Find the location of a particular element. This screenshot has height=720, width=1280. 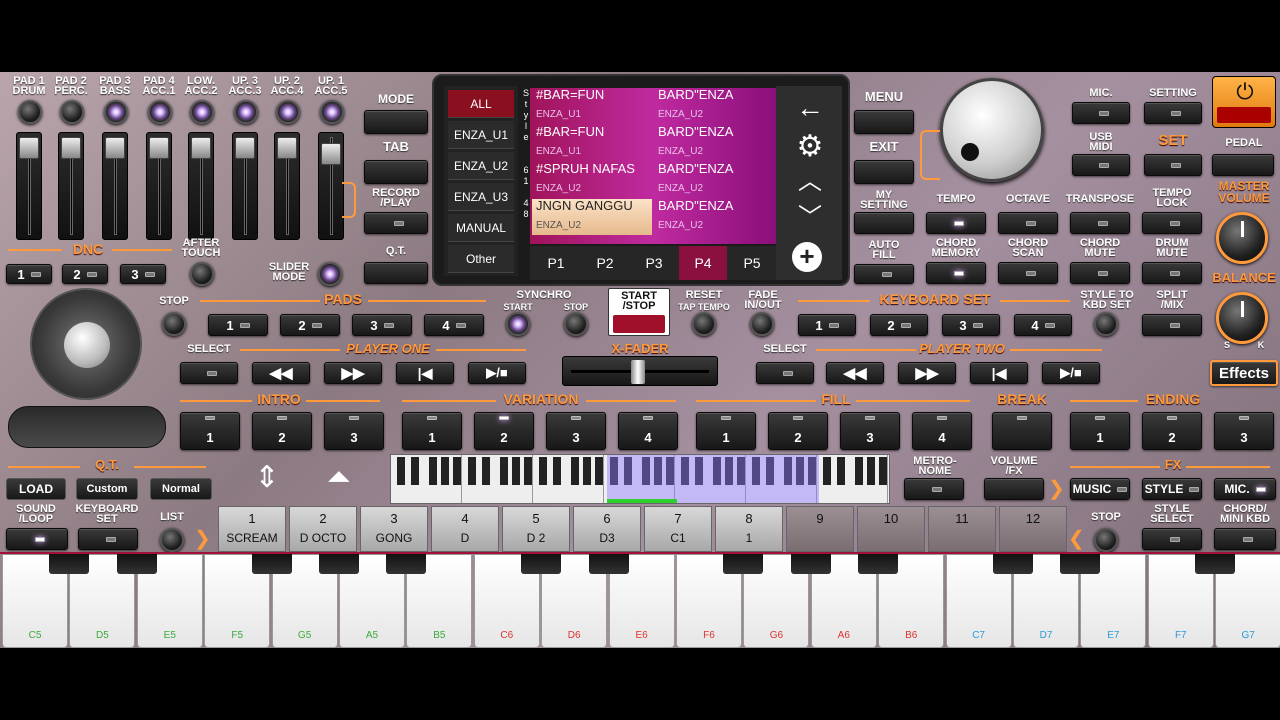

registration-slot-8: 81 is located at coordinates (749, 529).